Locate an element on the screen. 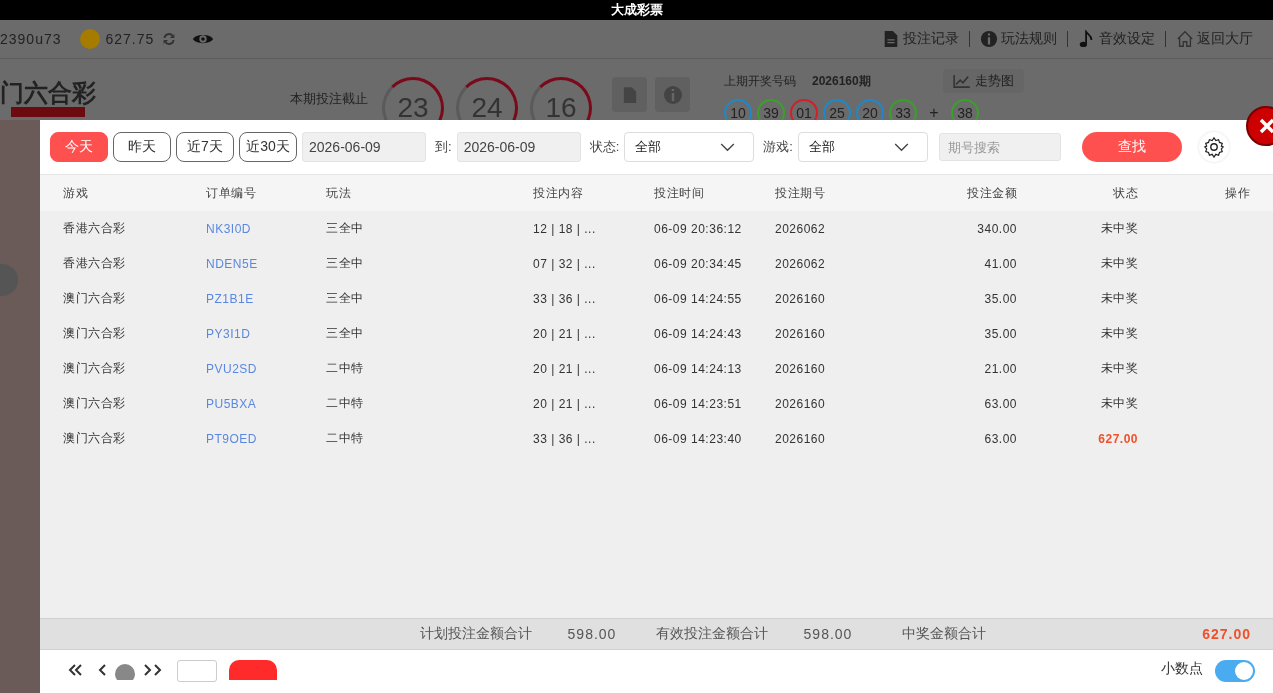  nav-link: 音效设定 is located at coordinates (1116, 39).